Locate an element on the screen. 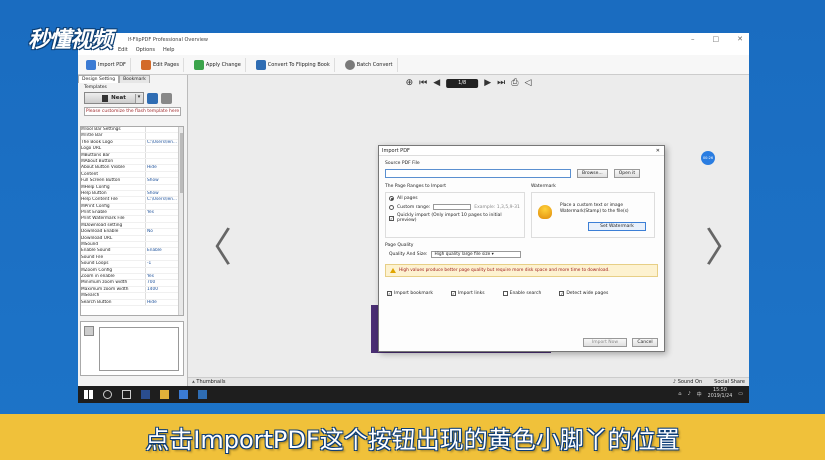 The width and height of the screenshot is (825, 460). tree-row-key: Content is located at coordinates (90, 174).